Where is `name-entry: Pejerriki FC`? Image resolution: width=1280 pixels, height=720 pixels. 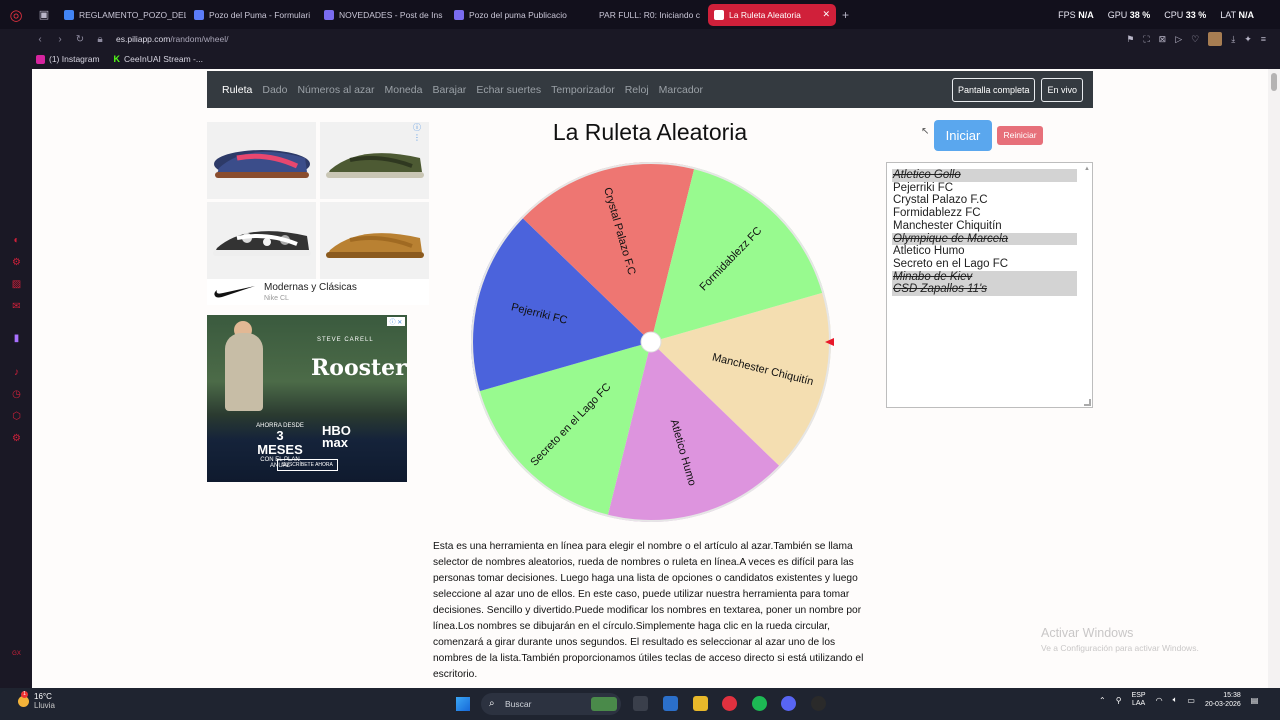 name-entry: Pejerriki FC is located at coordinates (984, 188).